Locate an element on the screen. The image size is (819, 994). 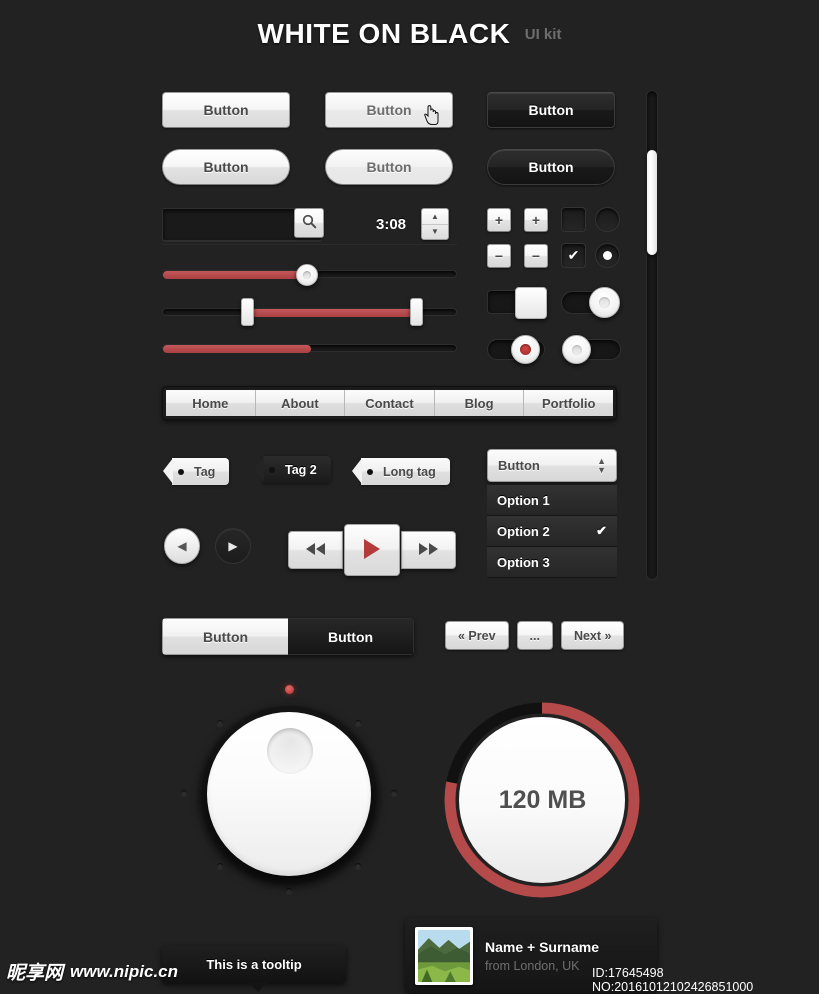
title-main: WHITE ON BLACK is located at coordinates (384, 33).